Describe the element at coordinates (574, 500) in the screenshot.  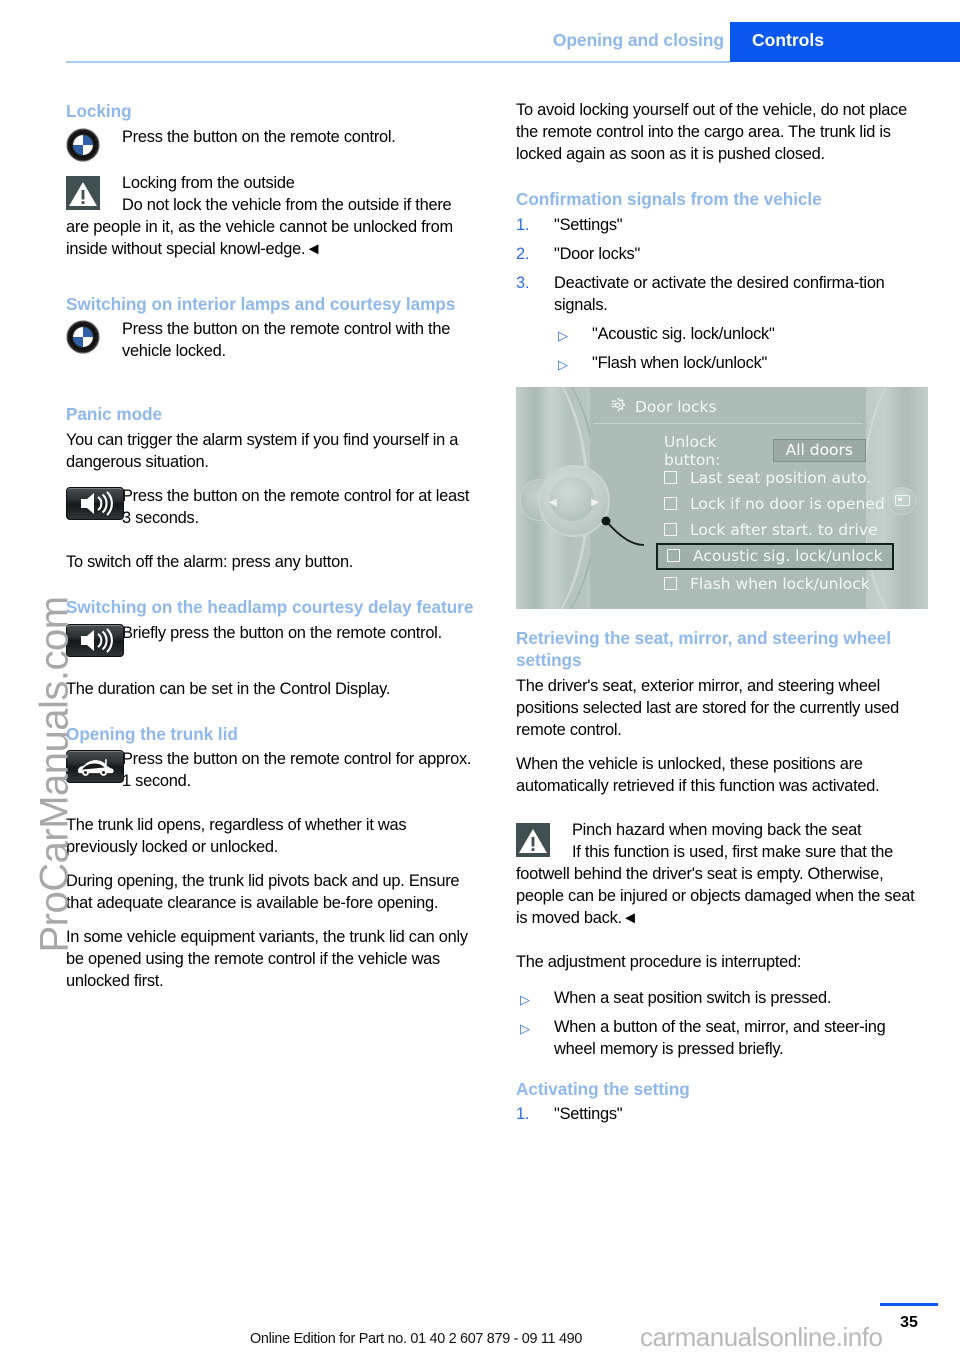
I see `idrive-controller-knob-icon: ◀ ▶` at that location.